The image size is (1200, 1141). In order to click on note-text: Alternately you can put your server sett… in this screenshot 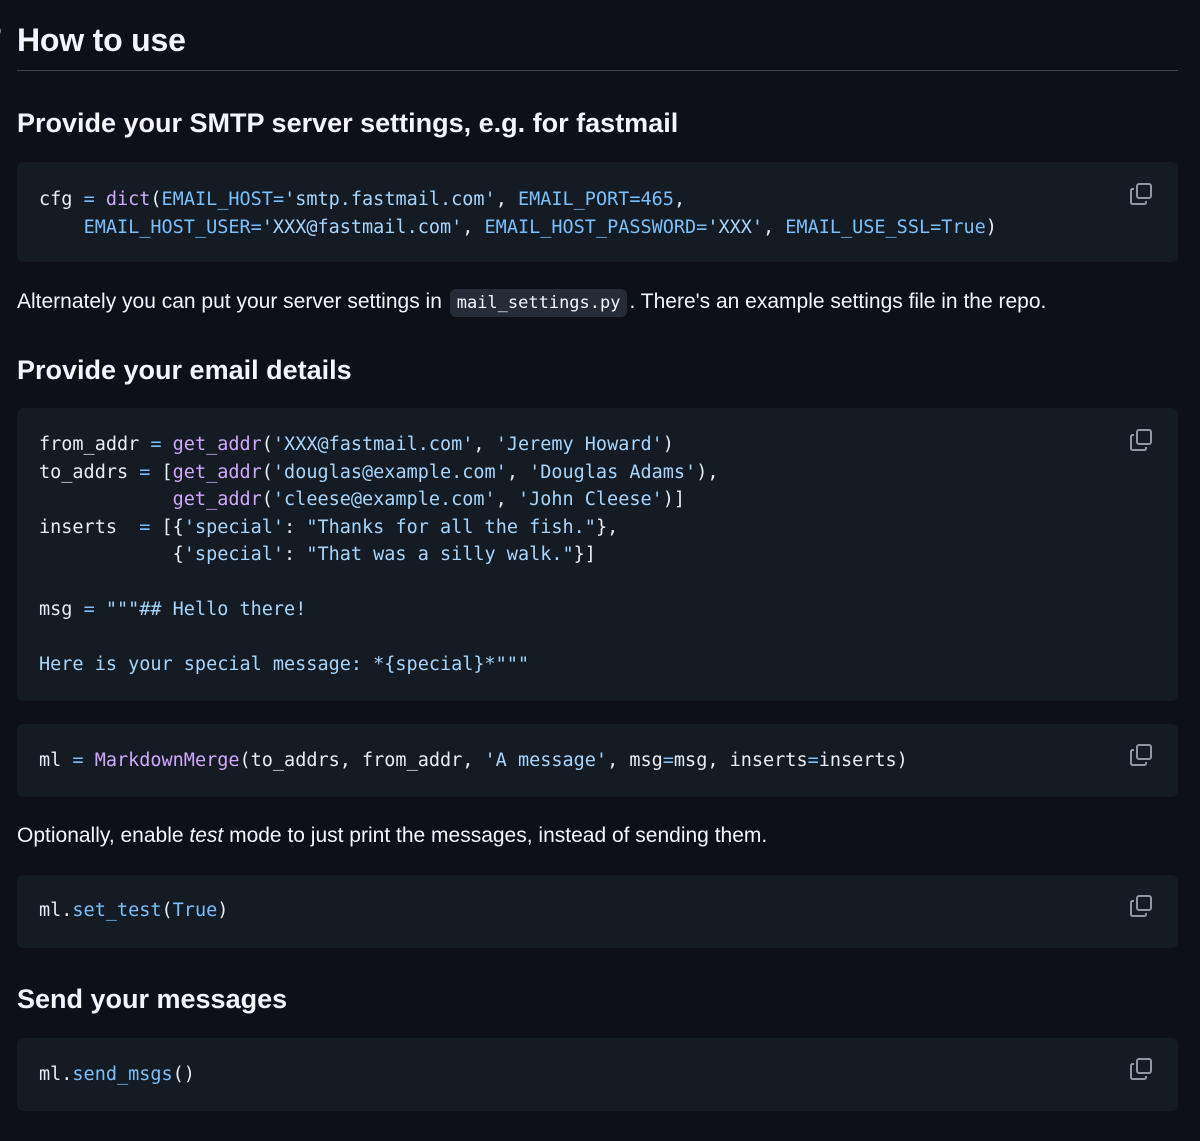, I will do `click(232, 301)`.